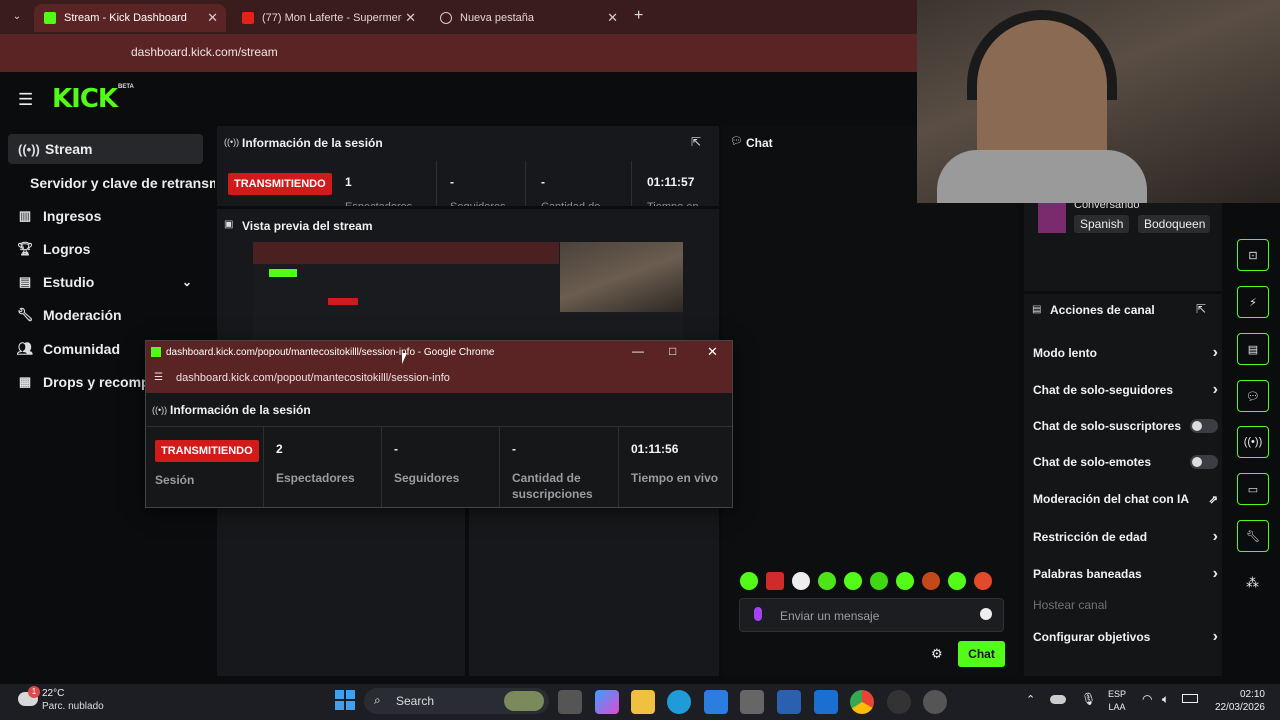 The height and width of the screenshot is (720, 1280). I want to click on edge-icon, so click(679, 702).